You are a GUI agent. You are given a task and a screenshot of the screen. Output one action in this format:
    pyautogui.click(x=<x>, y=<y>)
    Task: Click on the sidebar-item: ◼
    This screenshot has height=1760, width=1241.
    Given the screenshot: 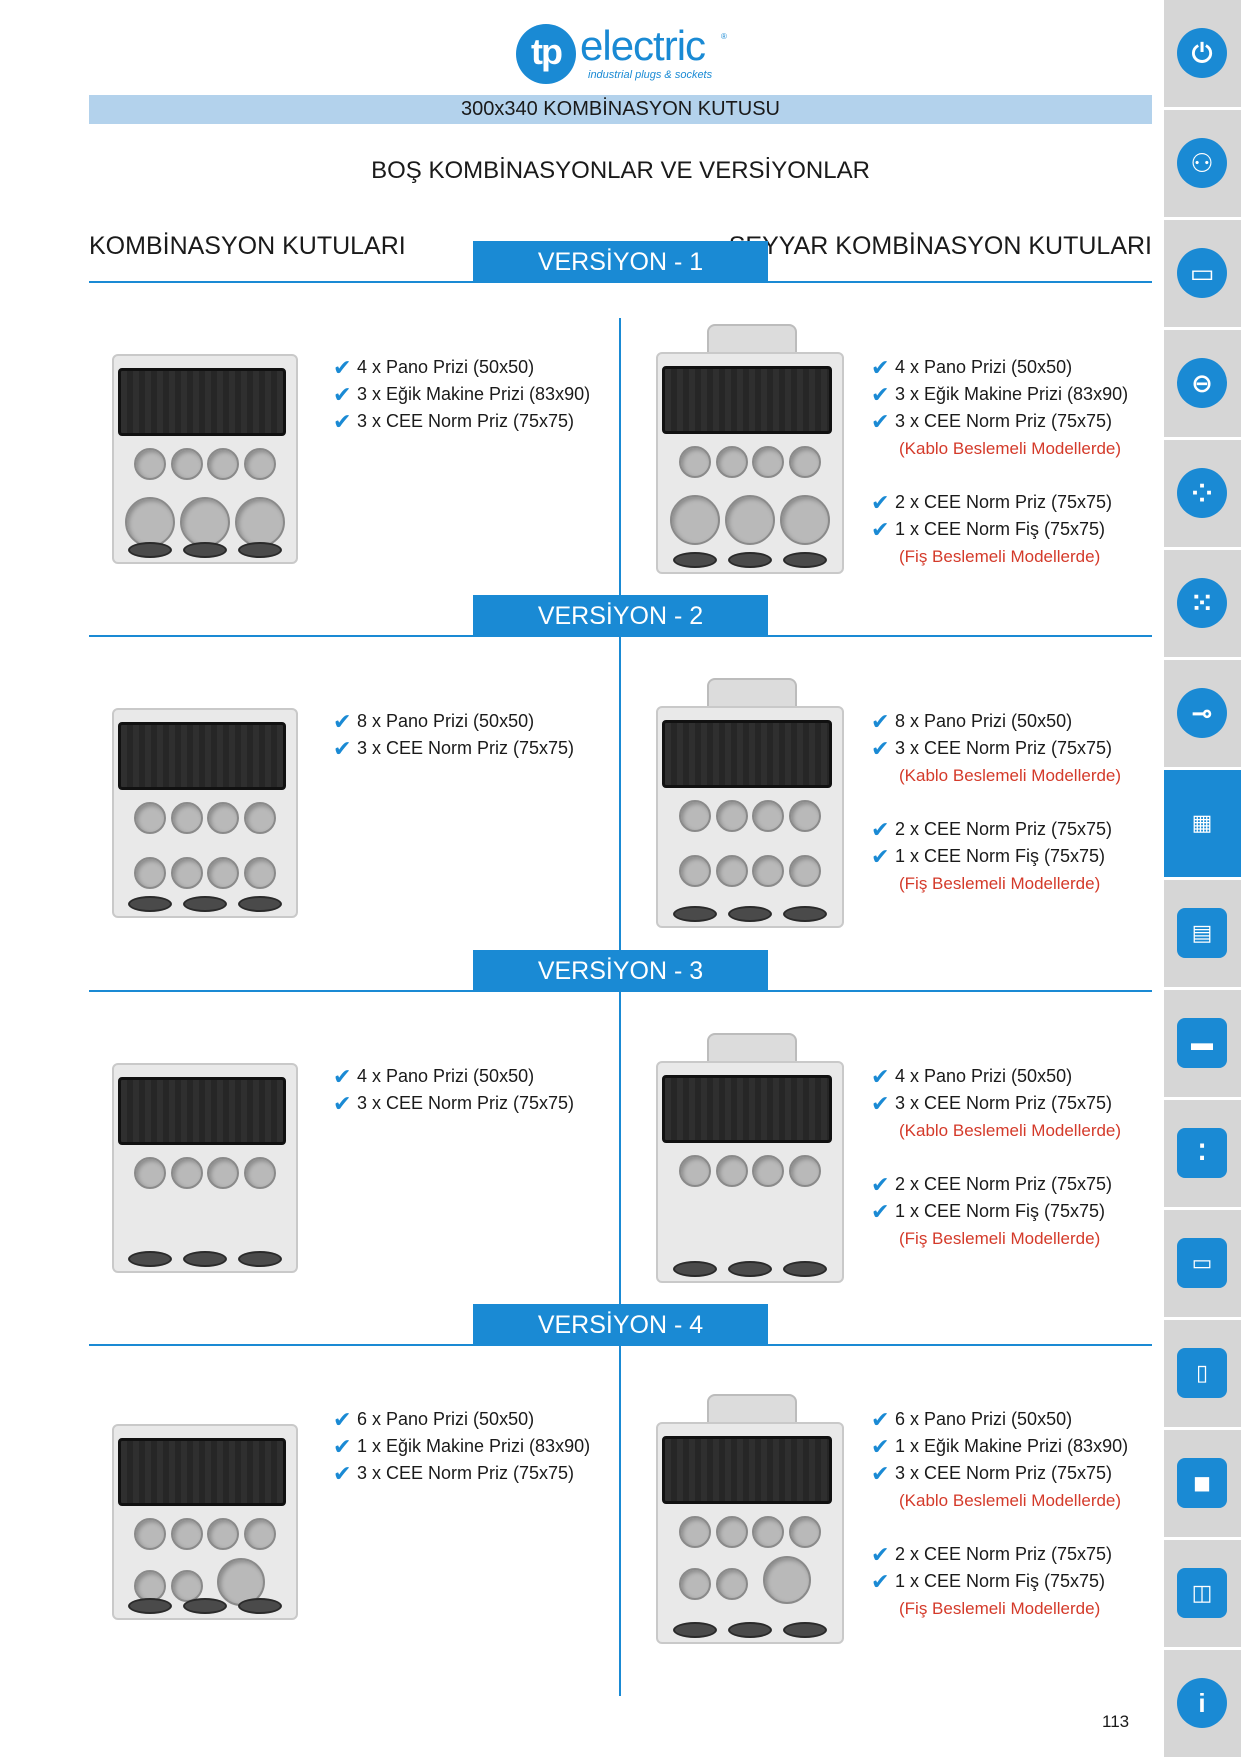 What is the action you would take?
    pyautogui.click(x=1202, y=1485)
    